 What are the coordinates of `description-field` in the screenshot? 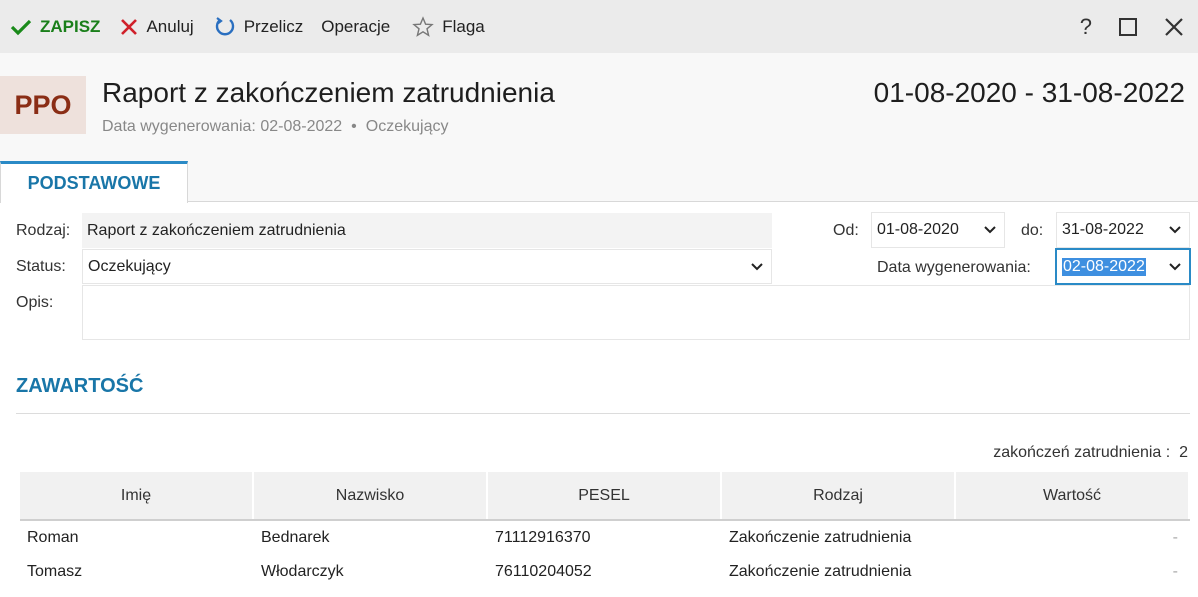 It's located at (636, 312).